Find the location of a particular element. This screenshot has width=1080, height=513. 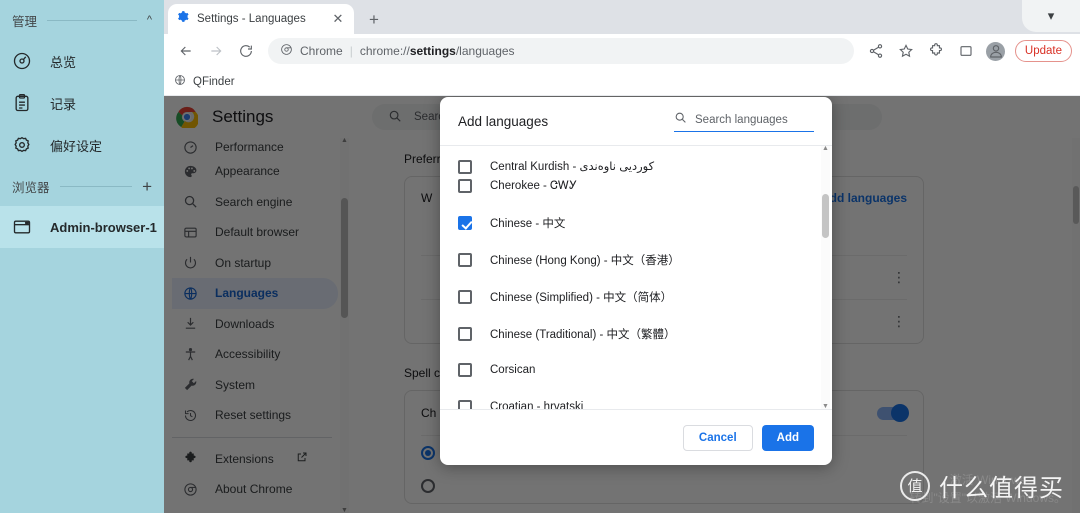

sidebar-item-records: 记录 is located at coordinates (82, 103).